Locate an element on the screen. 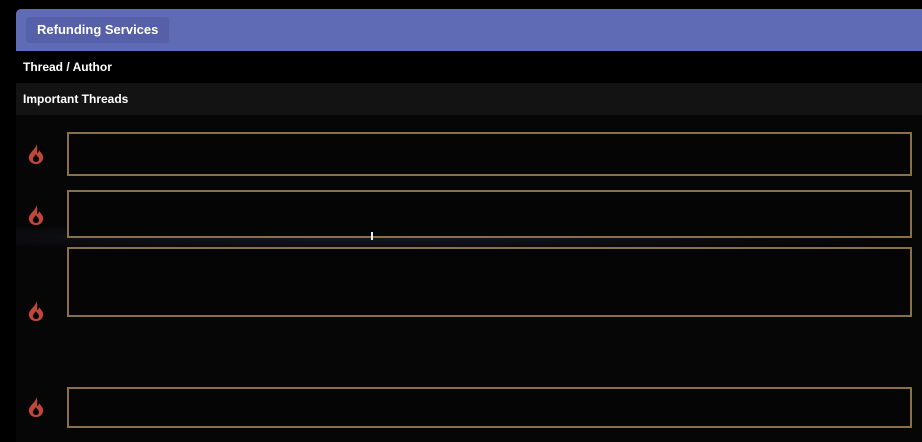 The height and width of the screenshot is (442, 922). column-header: Thread / Author is located at coordinates (469, 67).